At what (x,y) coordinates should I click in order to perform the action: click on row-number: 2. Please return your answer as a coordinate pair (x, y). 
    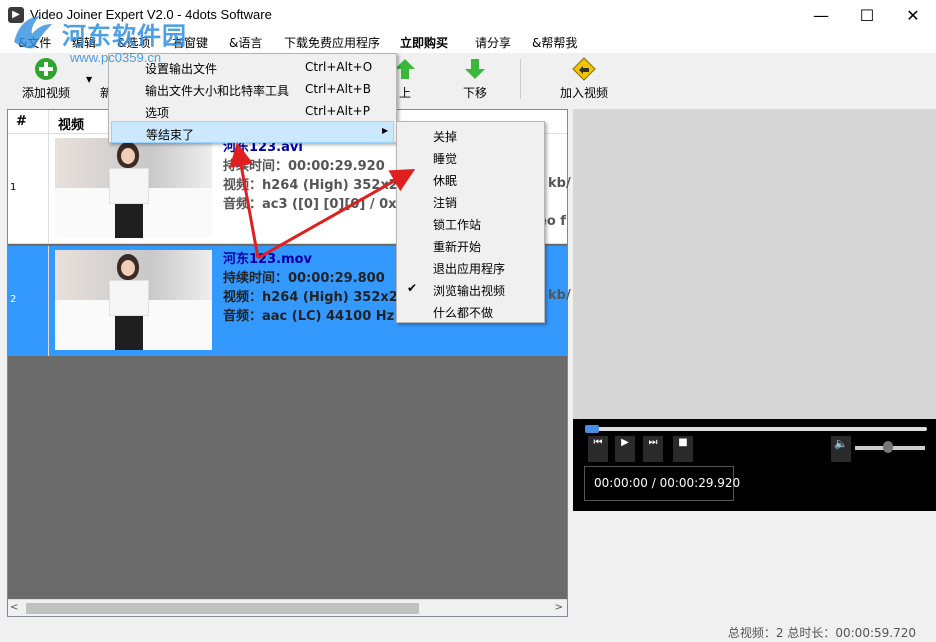
    Looking at the image, I should click on (13, 299).